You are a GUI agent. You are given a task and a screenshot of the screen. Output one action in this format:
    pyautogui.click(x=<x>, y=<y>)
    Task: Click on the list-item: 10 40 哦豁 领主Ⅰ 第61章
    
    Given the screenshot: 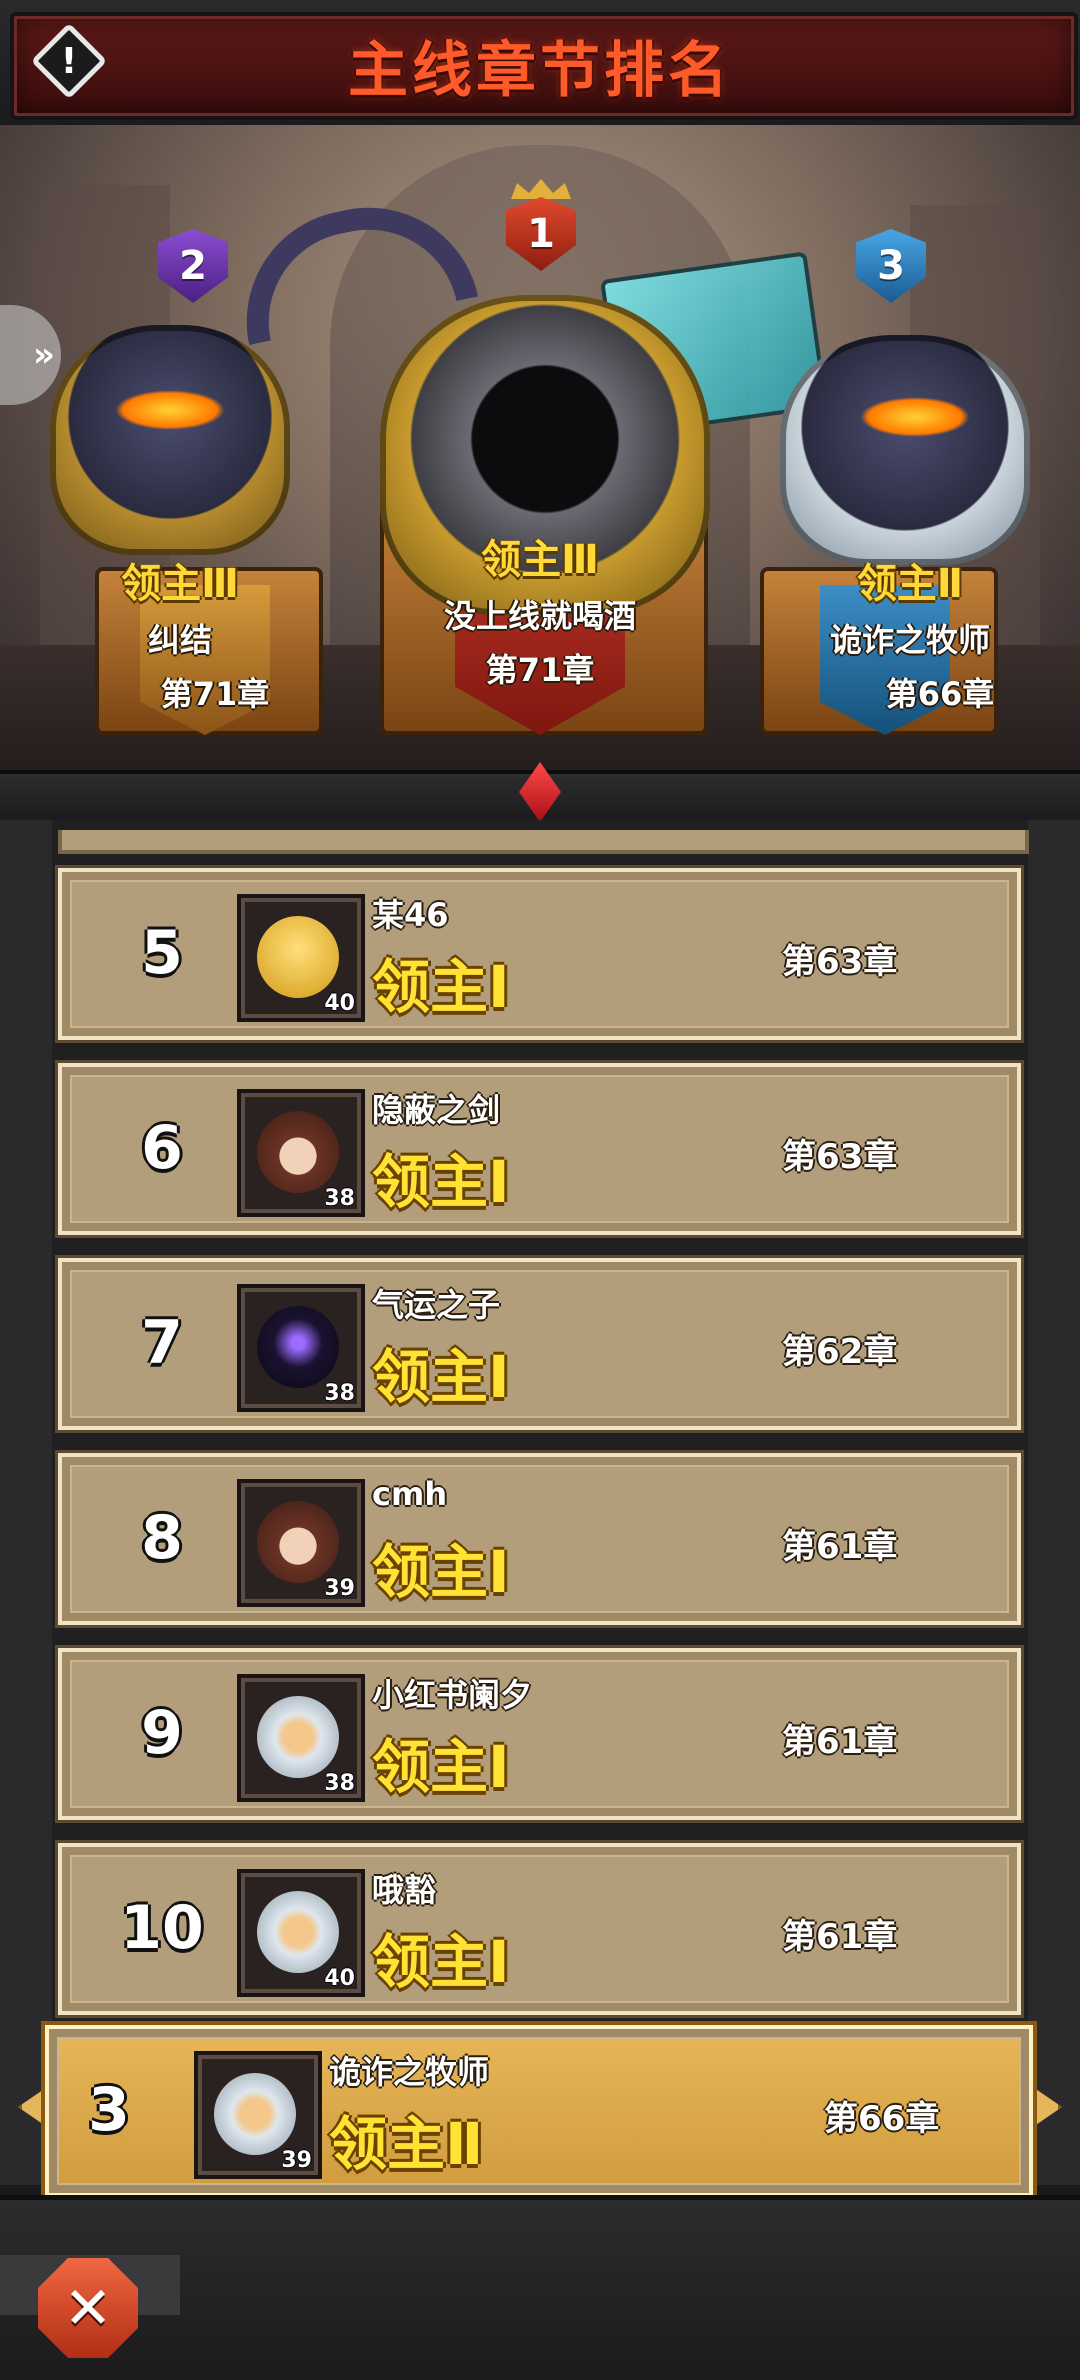 What is the action you would take?
    pyautogui.click(x=539, y=1929)
    